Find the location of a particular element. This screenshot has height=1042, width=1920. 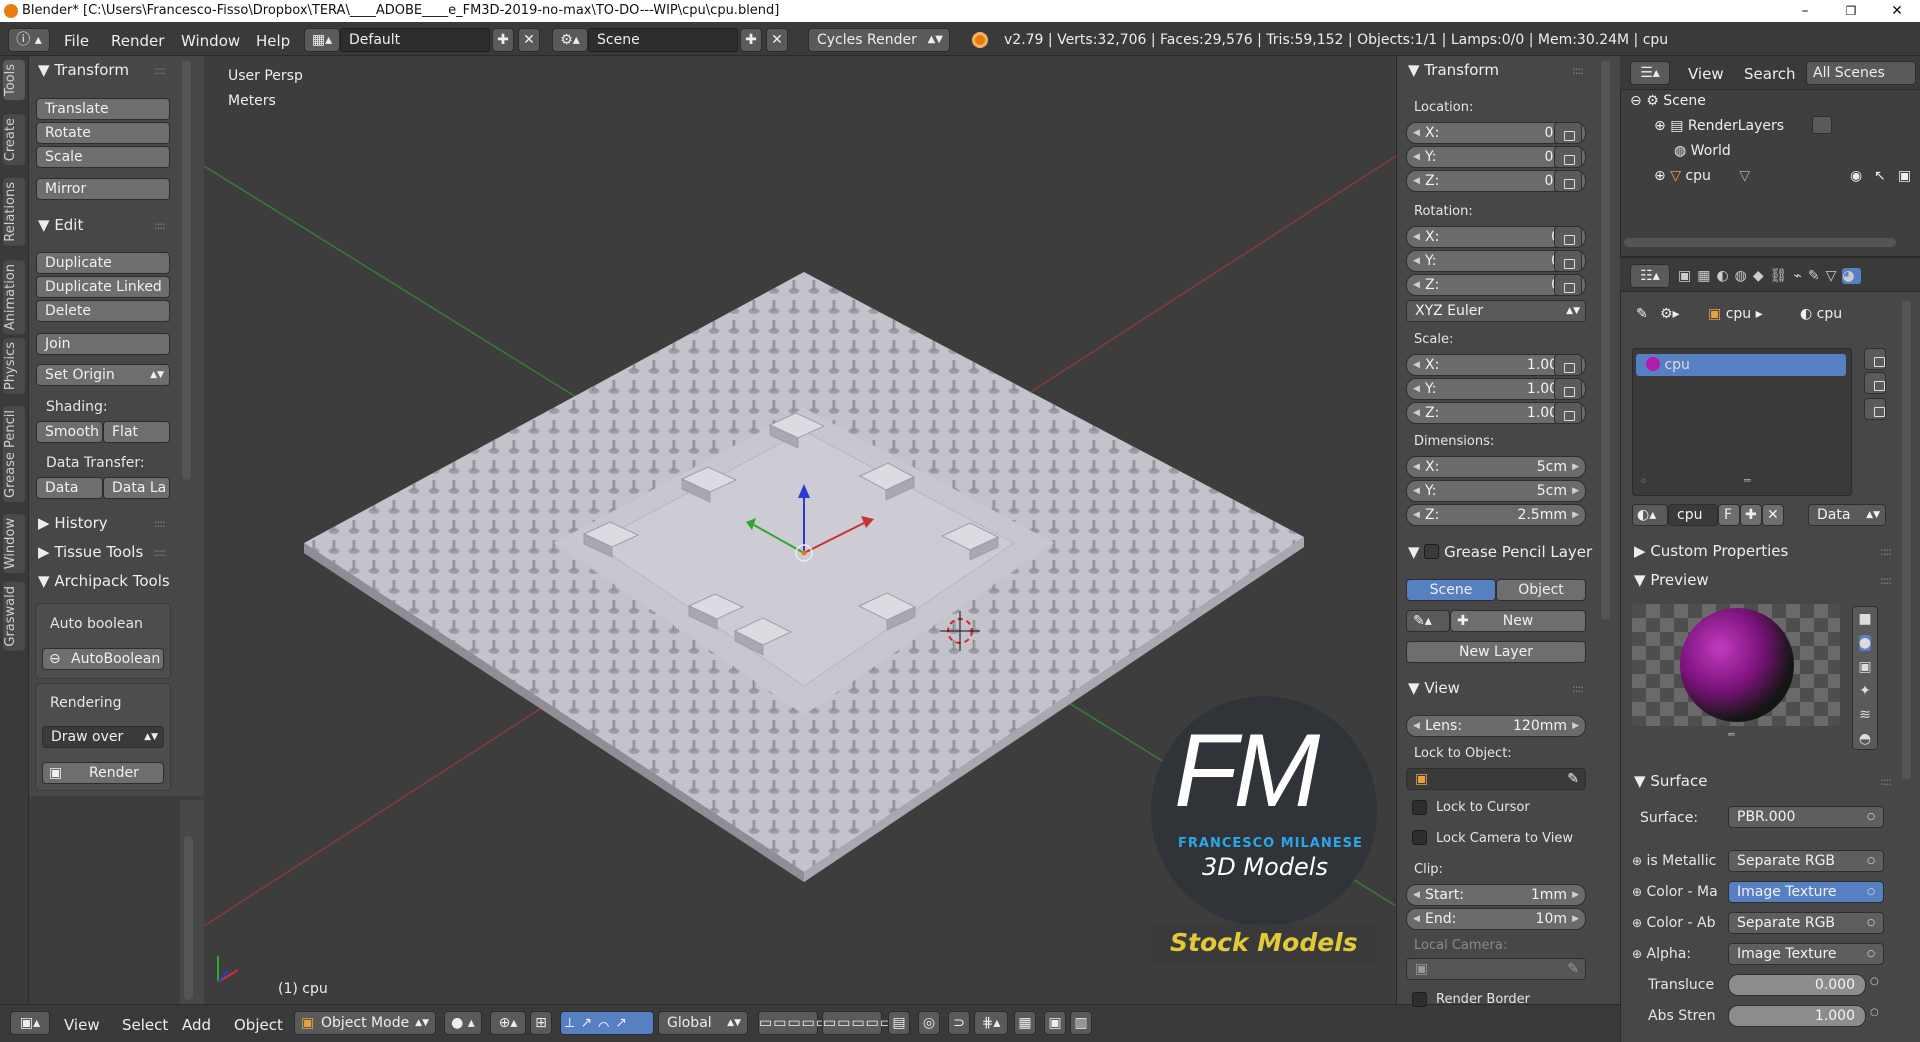

flat-button: Flat is located at coordinates (136, 432).